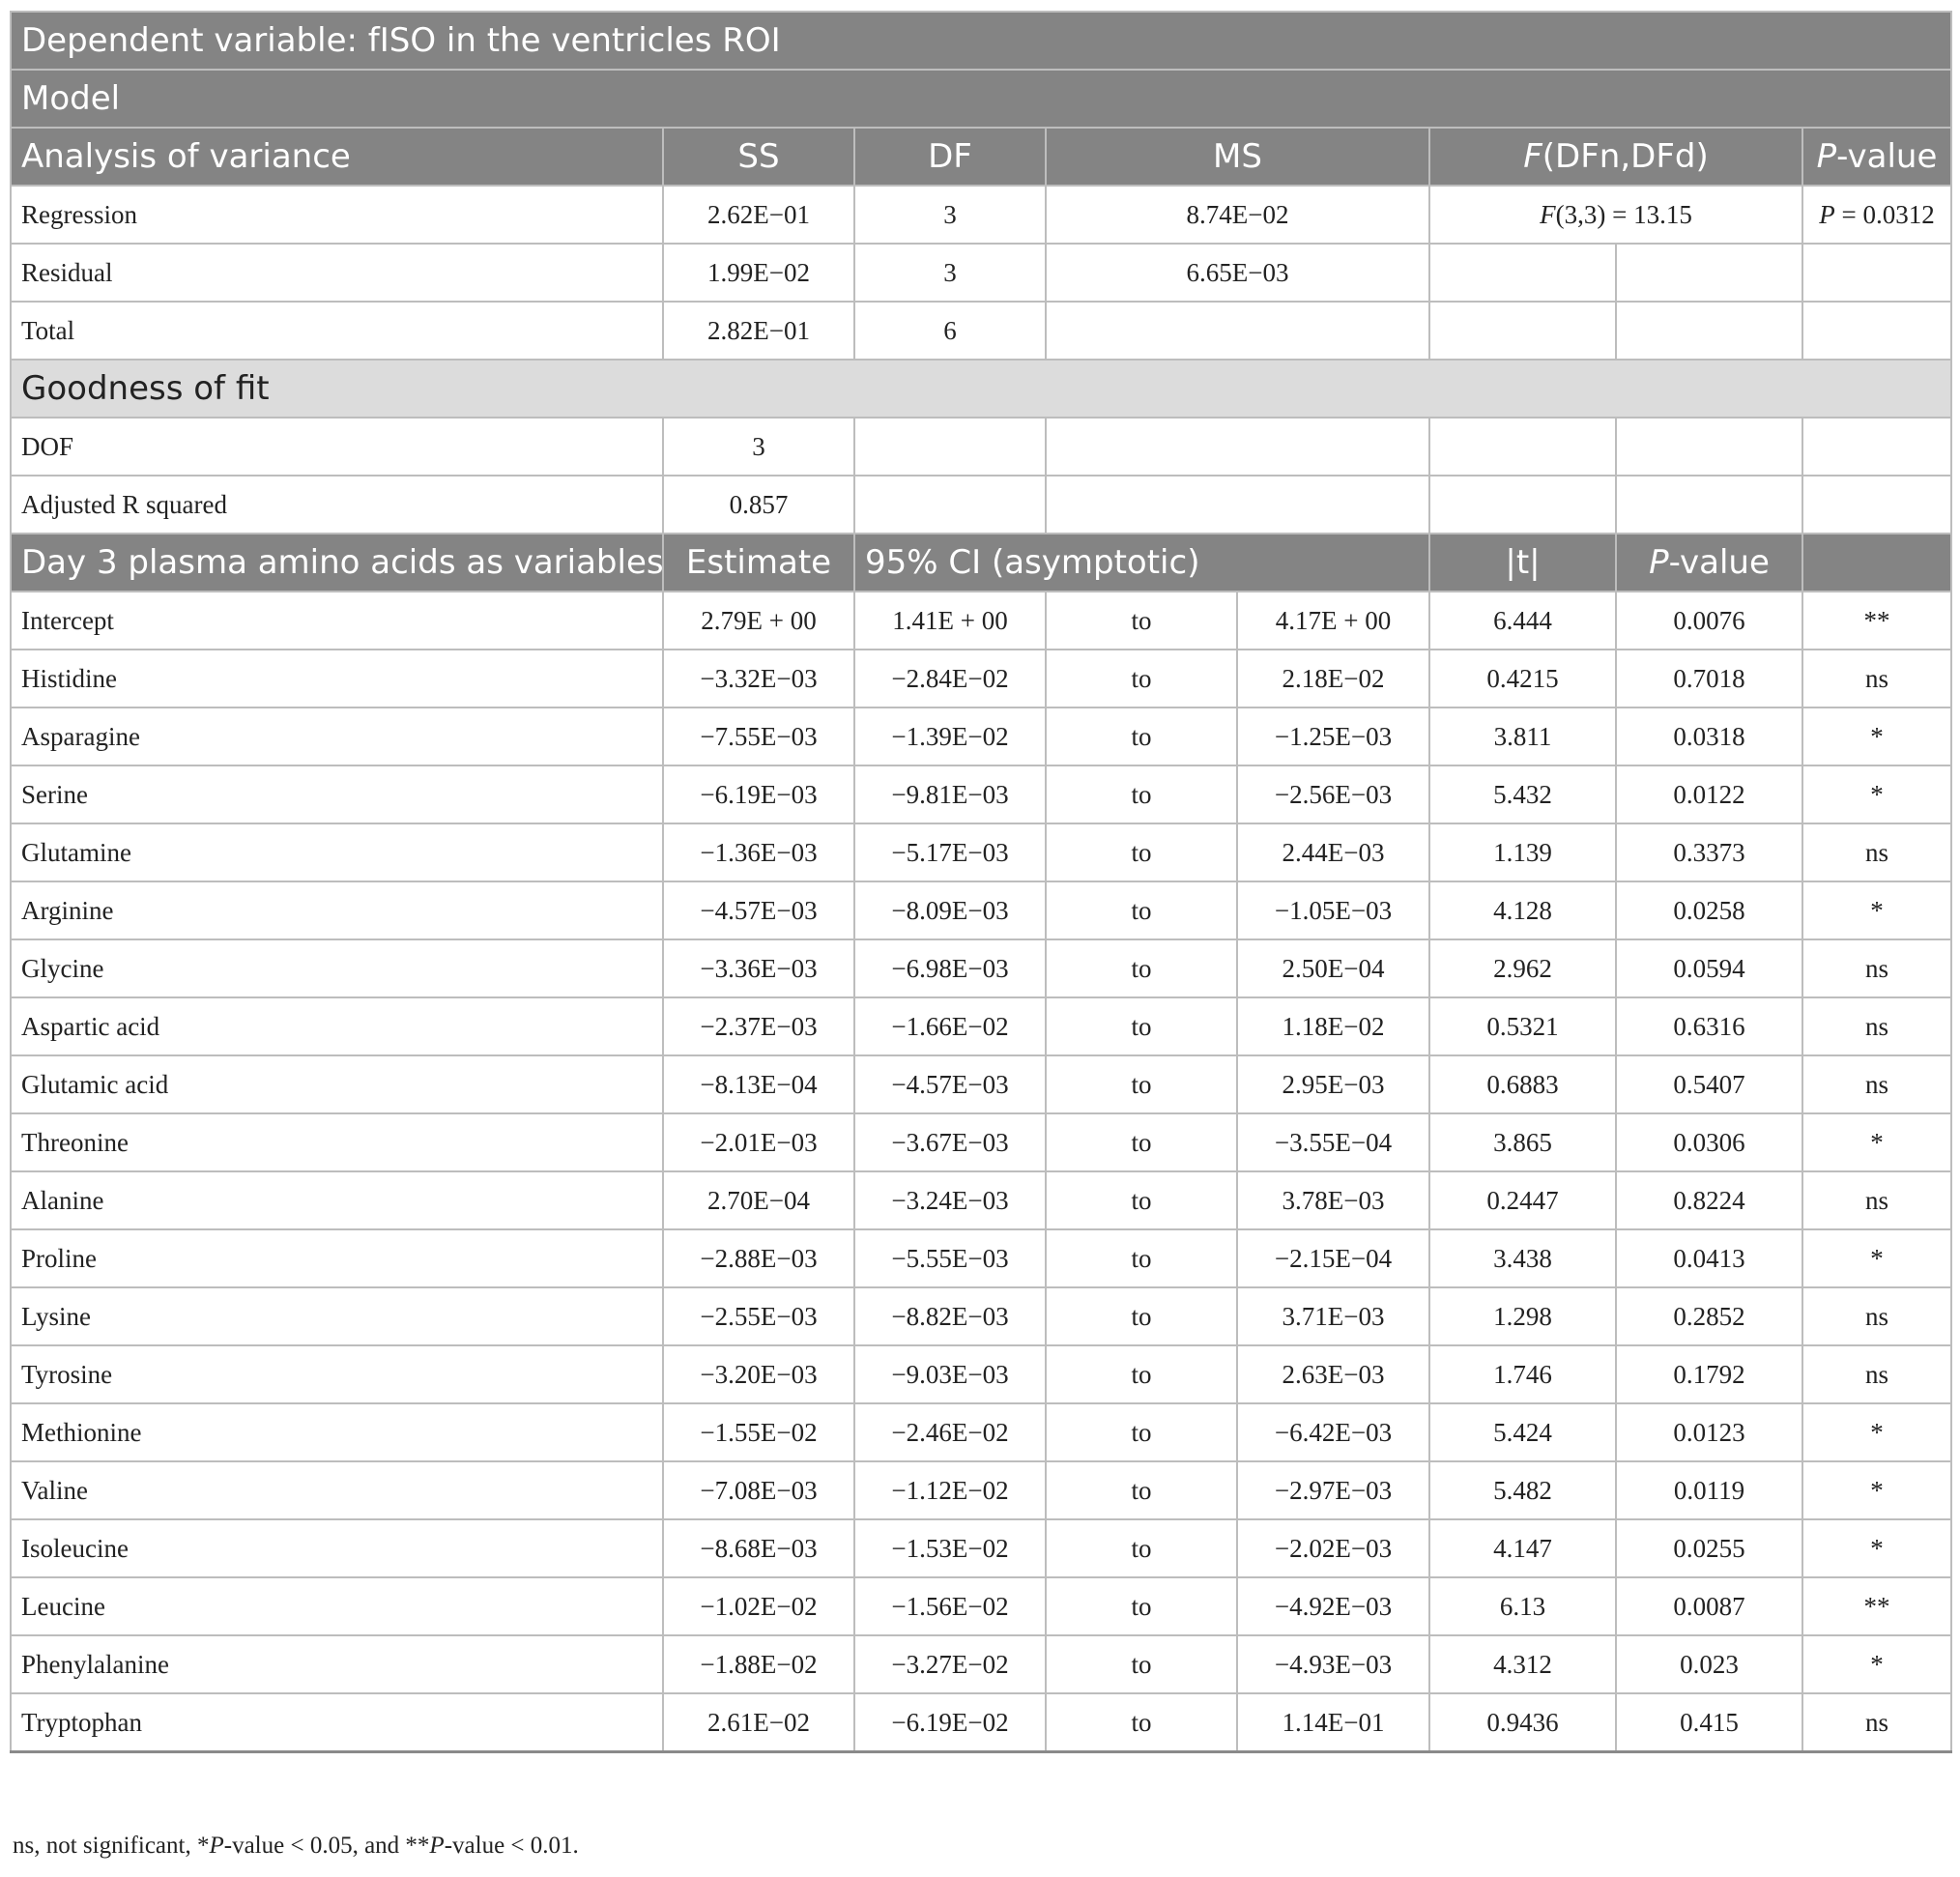  What do you see at coordinates (1709, 1316) in the screenshot?
I see `variable-p: 0.2852` at bounding box center [1709, 1316].